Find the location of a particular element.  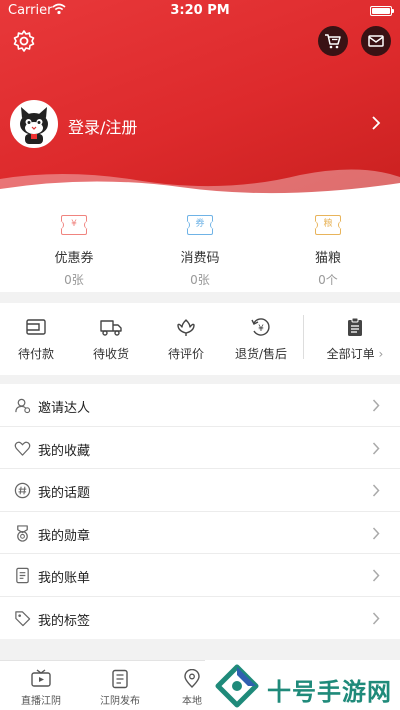

menu-item-tags: 我的标签 is located at coordinates (200, 618).